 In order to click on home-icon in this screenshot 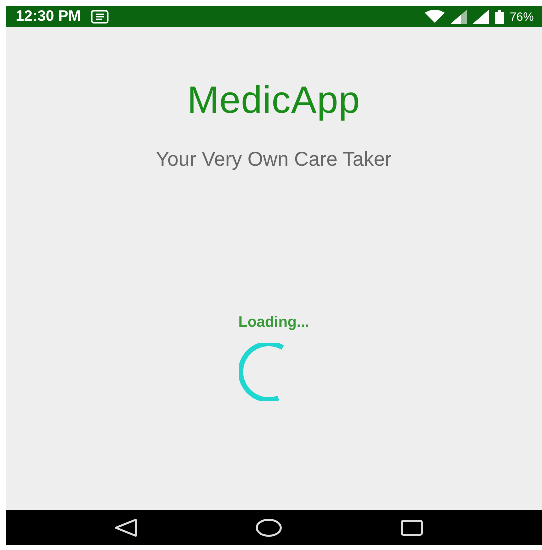, I will do `click(268, 528)`.